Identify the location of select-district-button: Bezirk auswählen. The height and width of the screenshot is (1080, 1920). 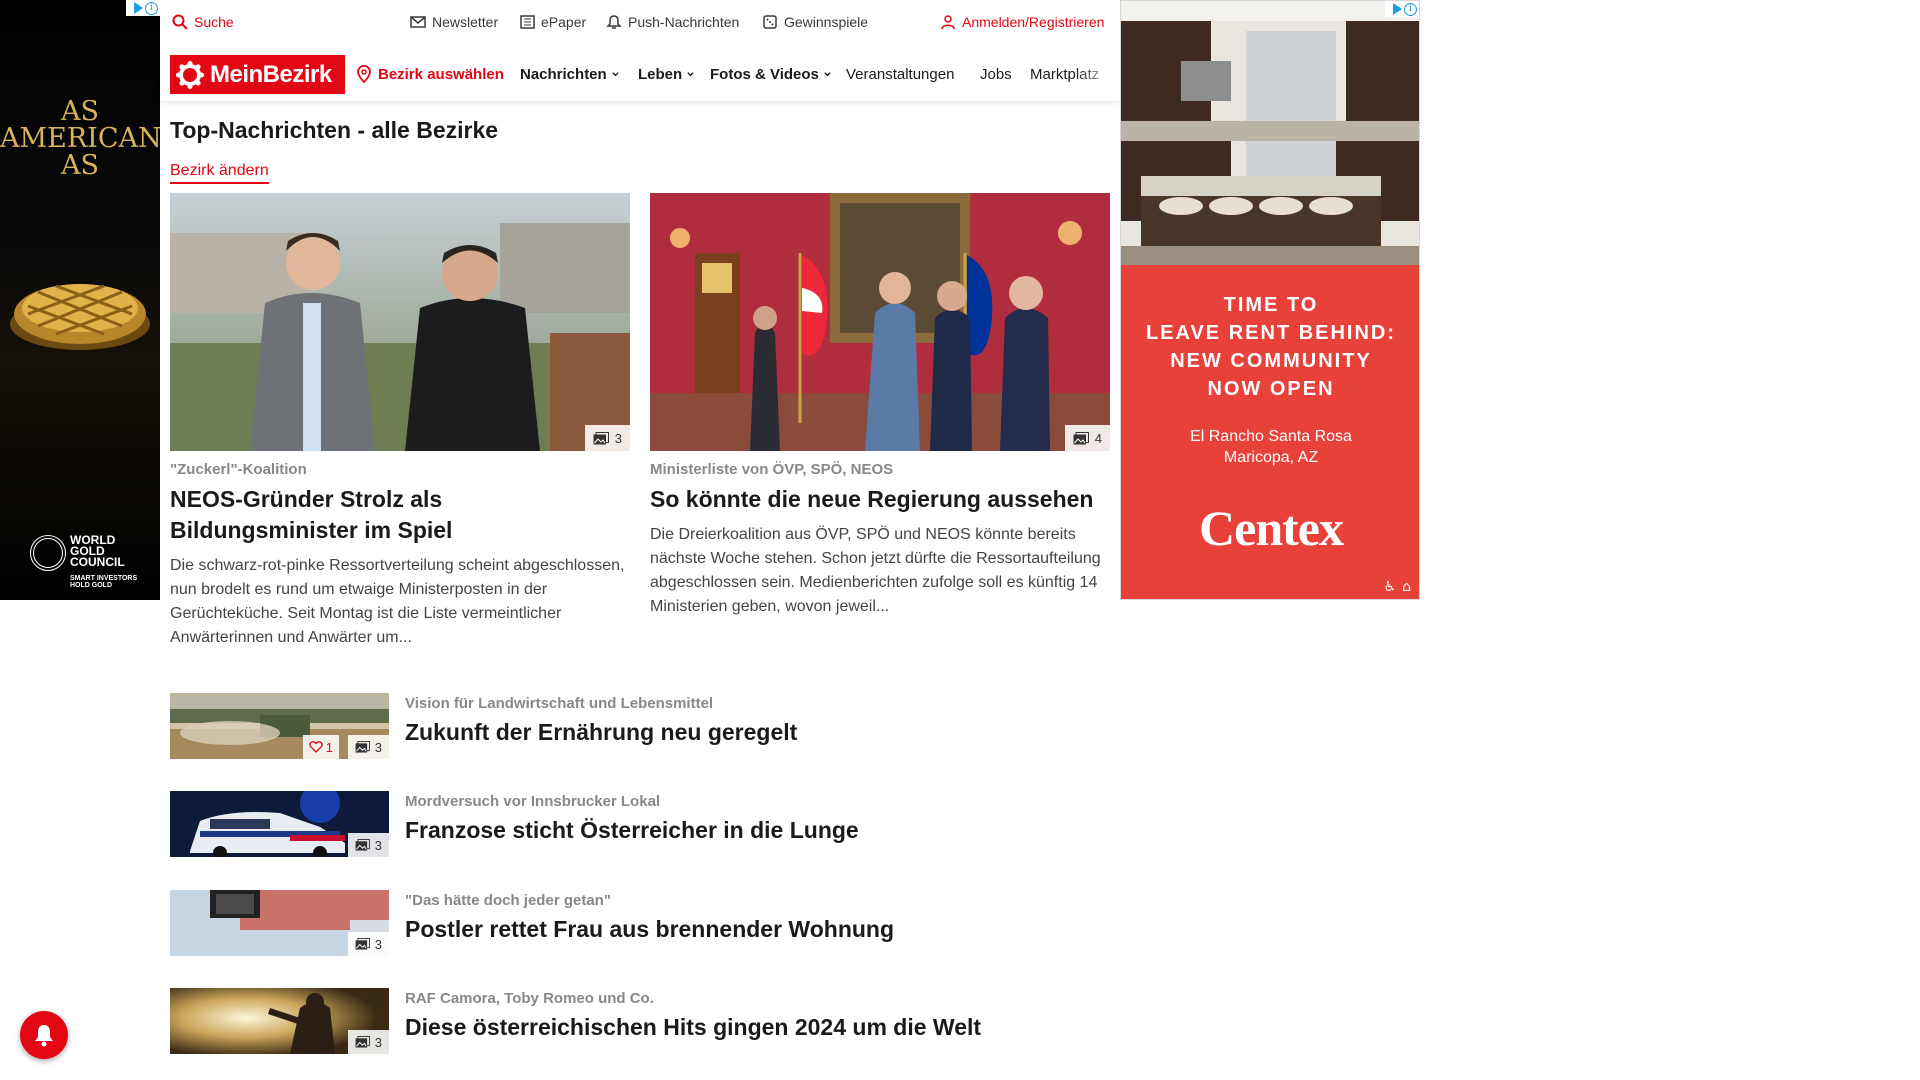
(430, 74).